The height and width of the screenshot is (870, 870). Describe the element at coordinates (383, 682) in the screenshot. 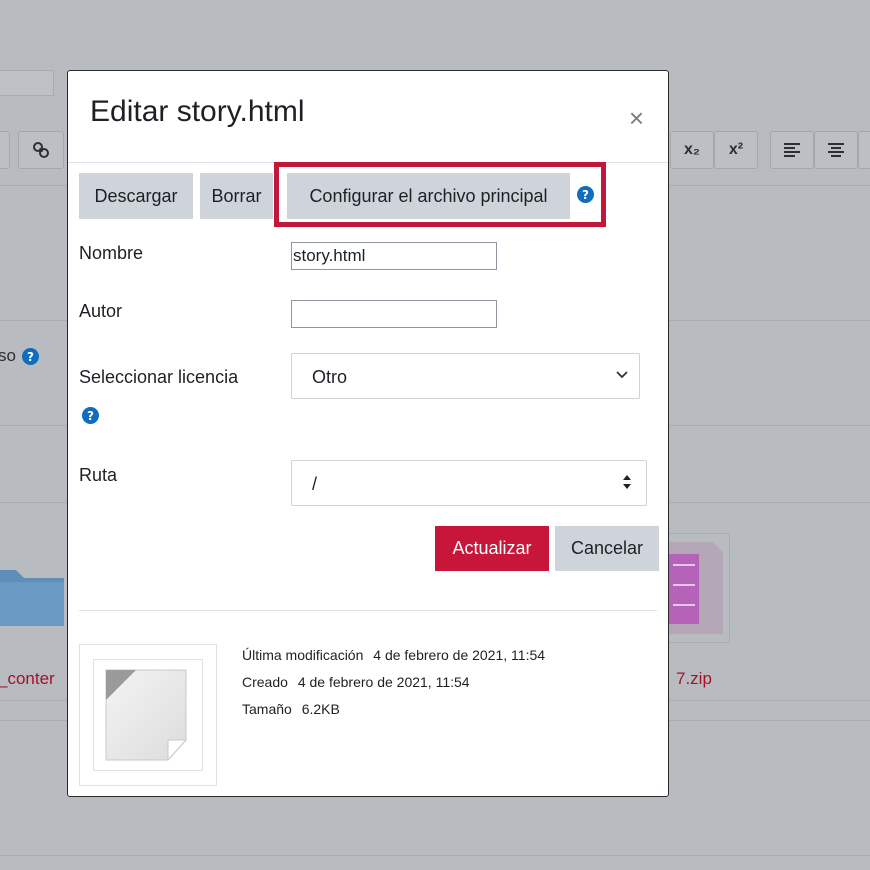

I see `created-value: 4 de febrero de 2021, 11:54` at that location.